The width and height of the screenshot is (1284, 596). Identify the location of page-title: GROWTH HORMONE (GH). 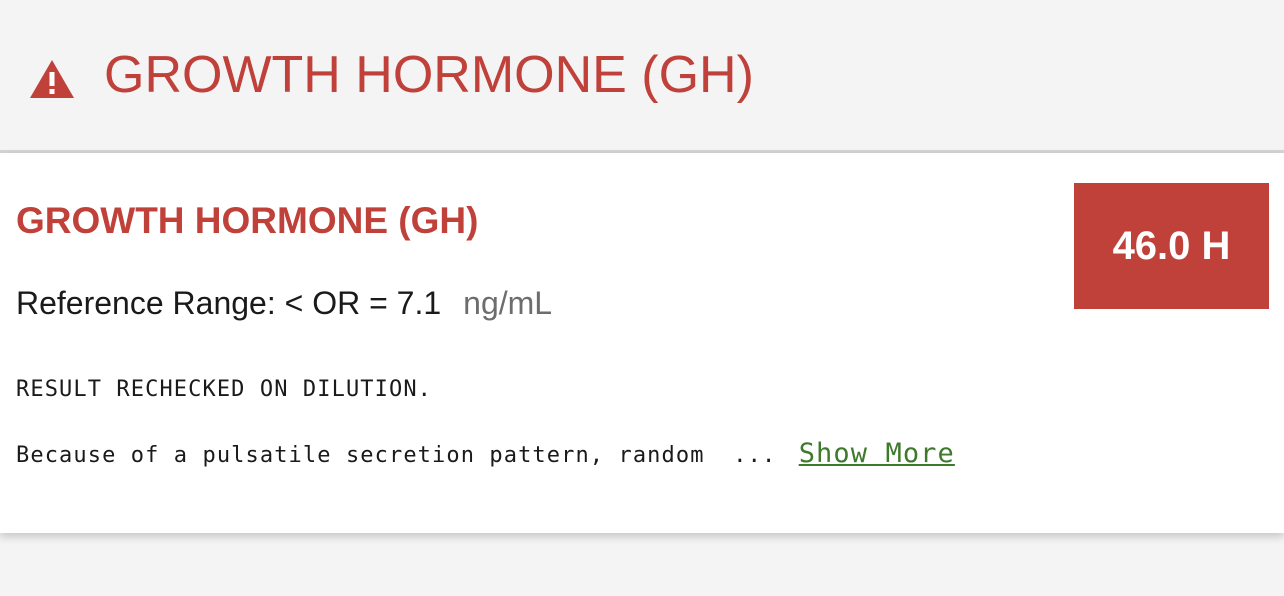
(429, 75).